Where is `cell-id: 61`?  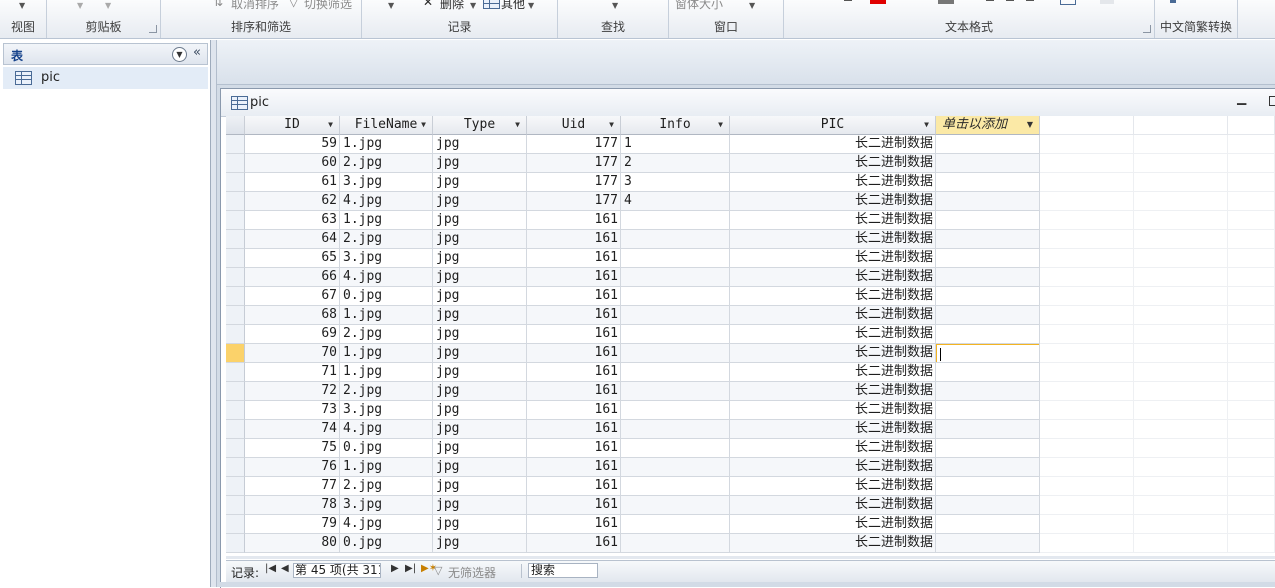
cell-id: 61 is located at coordinates (292, 182).